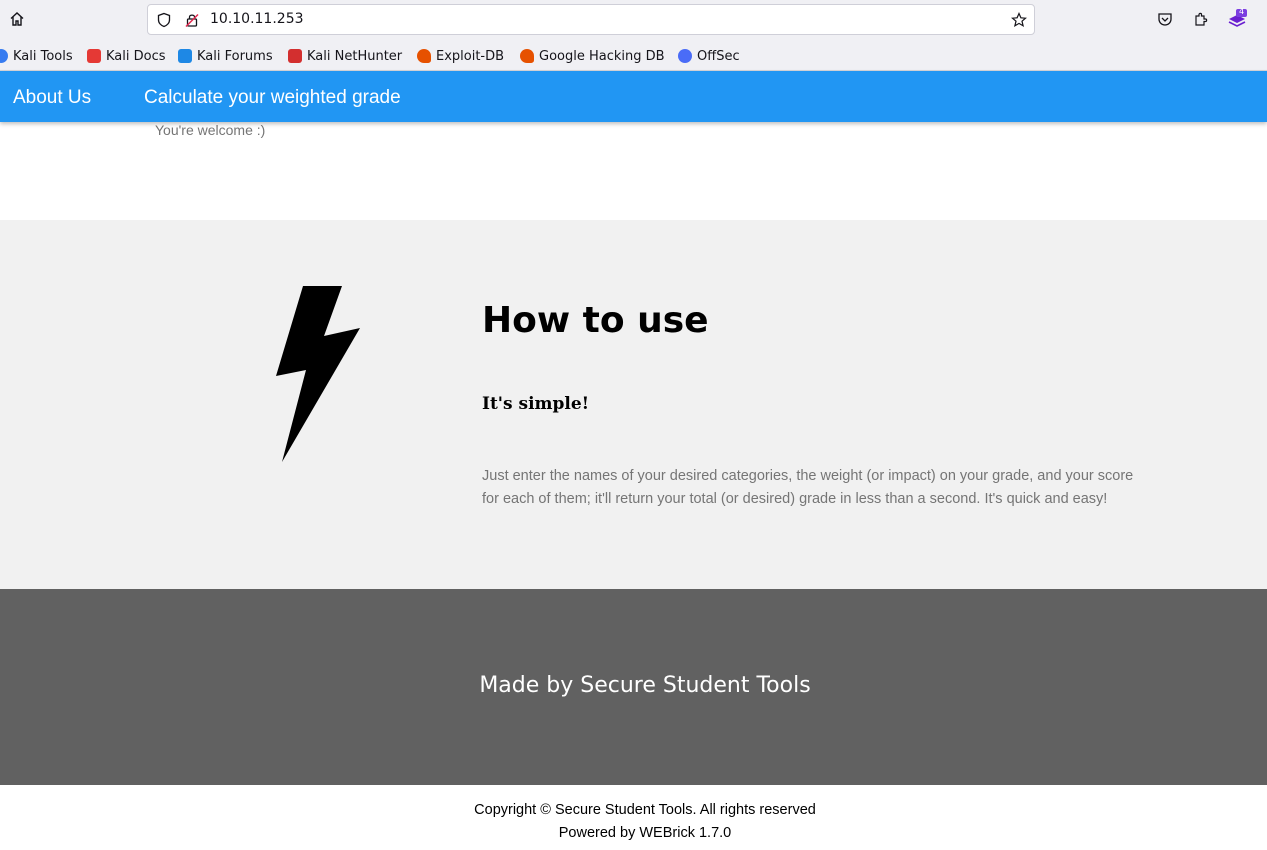 This screenshot has height=850, width=1267. What do you see at coordinates (295, 56) in the screenshot?
I see `kali-nethunter-icon` at bounding box center [295, 56].